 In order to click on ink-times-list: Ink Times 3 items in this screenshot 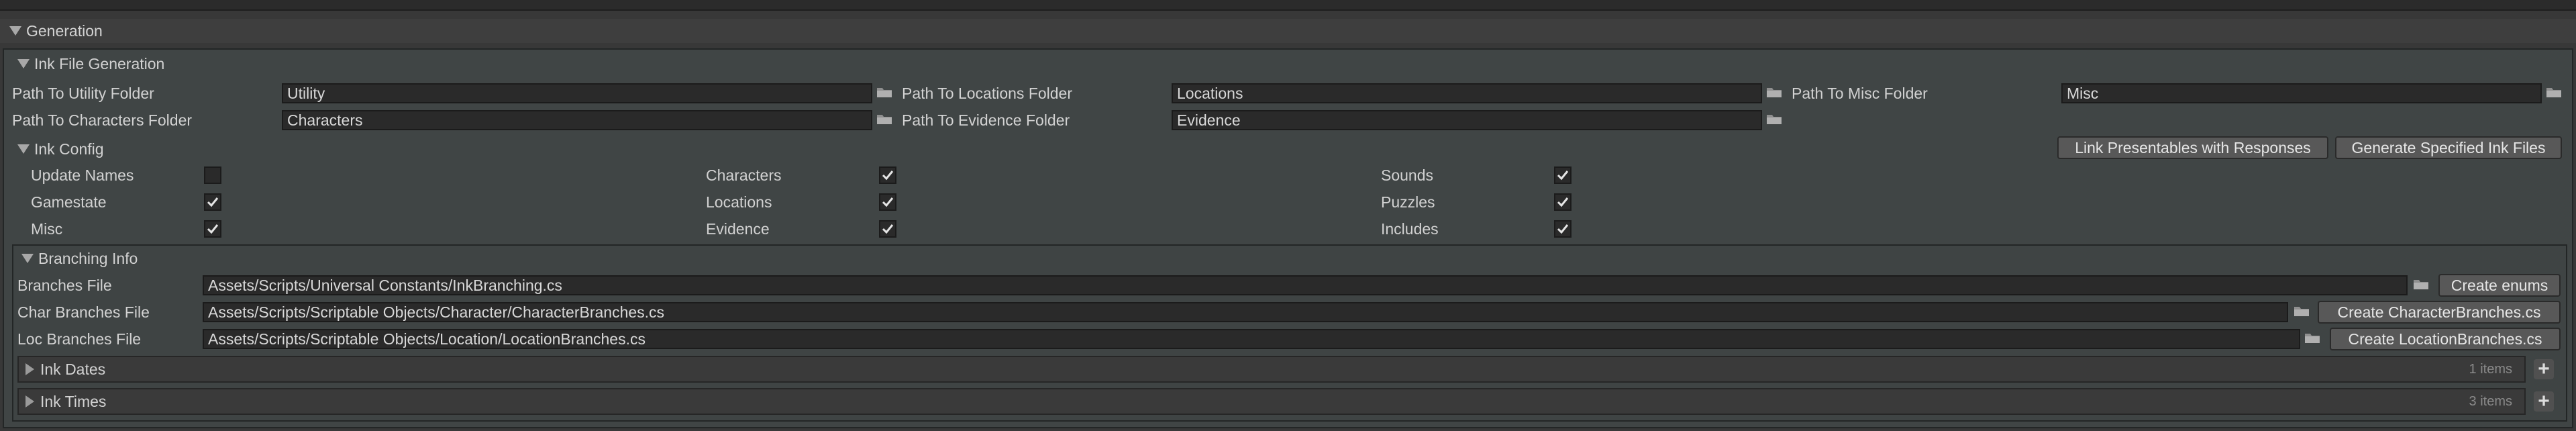, I will do `click(1271, 401)`.